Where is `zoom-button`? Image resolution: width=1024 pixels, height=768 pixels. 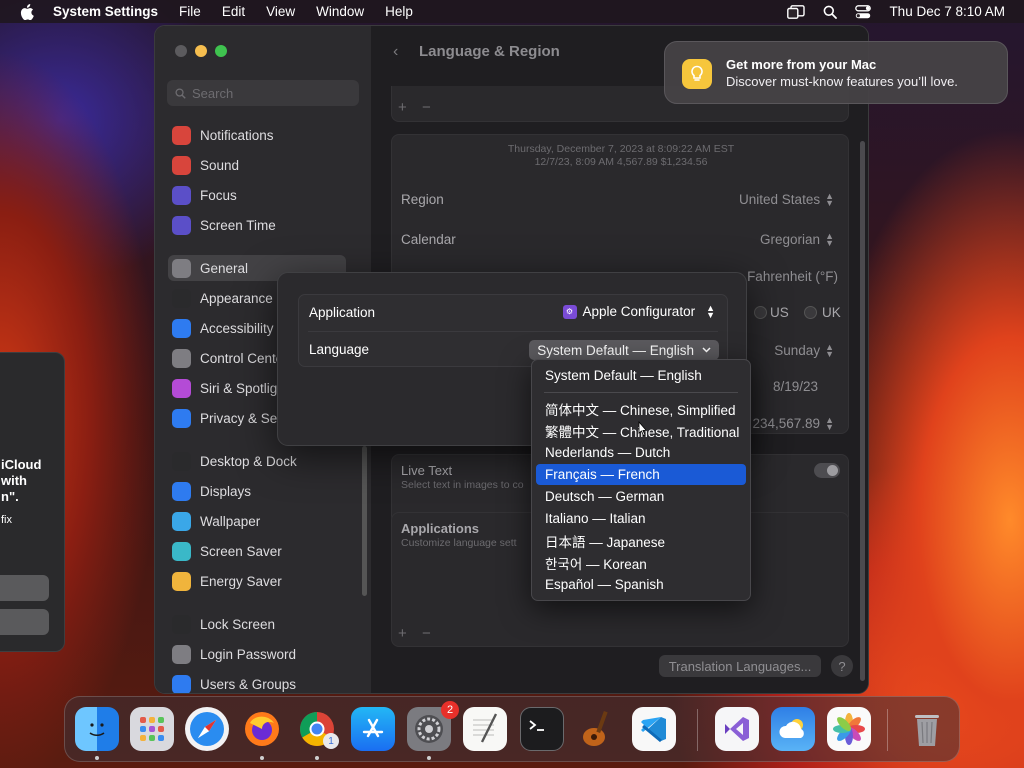 zoom-button is located at coordinates (221, 51).